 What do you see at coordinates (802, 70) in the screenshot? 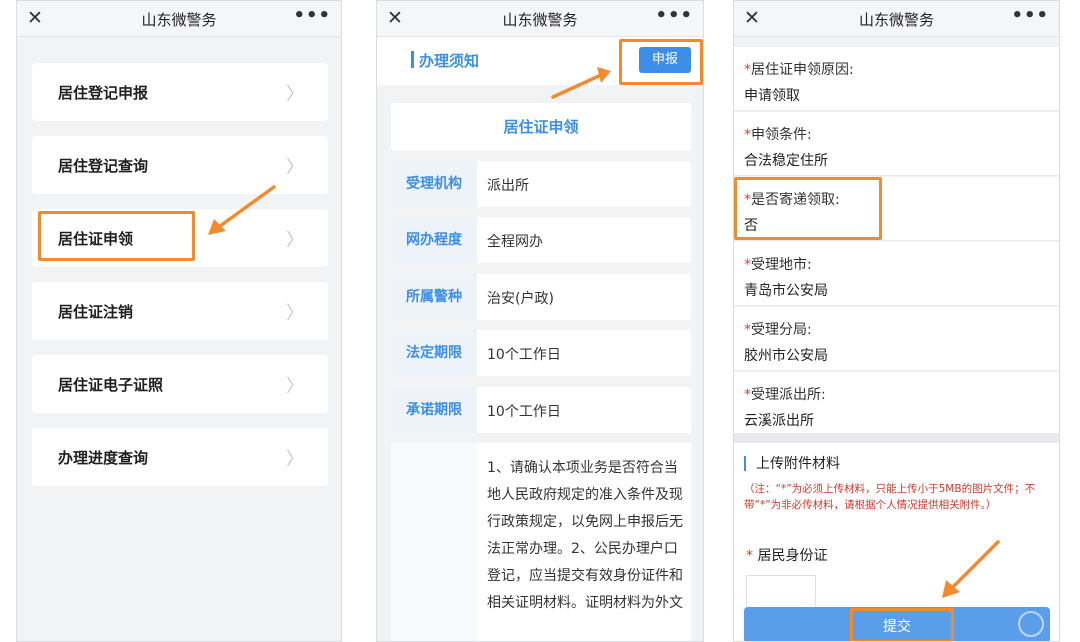
I see `field-label: 居住证申领原因:` at bounding box center [802, 70].